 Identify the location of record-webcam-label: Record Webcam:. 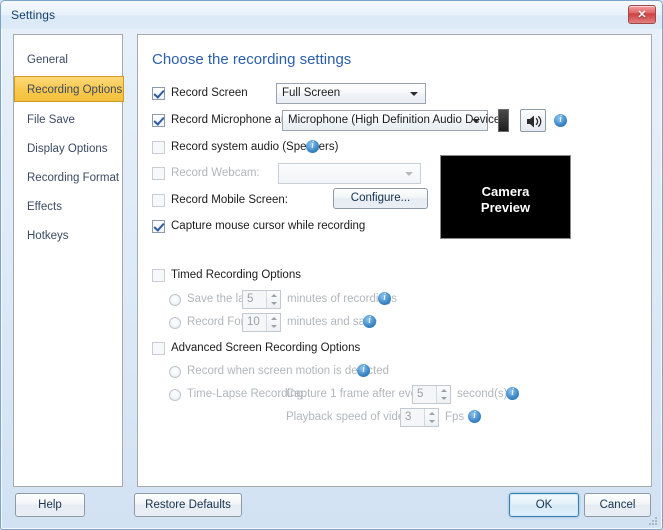
(215, 173).